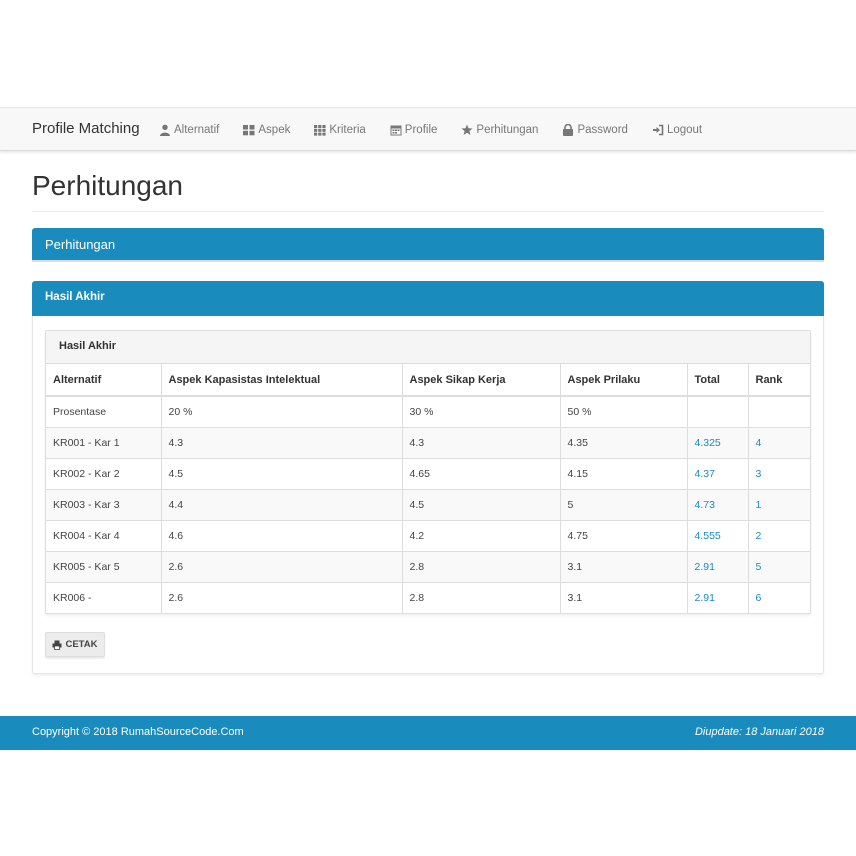 The width and height of the screenshot is (856, 856). What do you see at coordinates (779, 535) in the screenshot?
I see `table-cell-rank: 2` at bounding box center [779, 535].